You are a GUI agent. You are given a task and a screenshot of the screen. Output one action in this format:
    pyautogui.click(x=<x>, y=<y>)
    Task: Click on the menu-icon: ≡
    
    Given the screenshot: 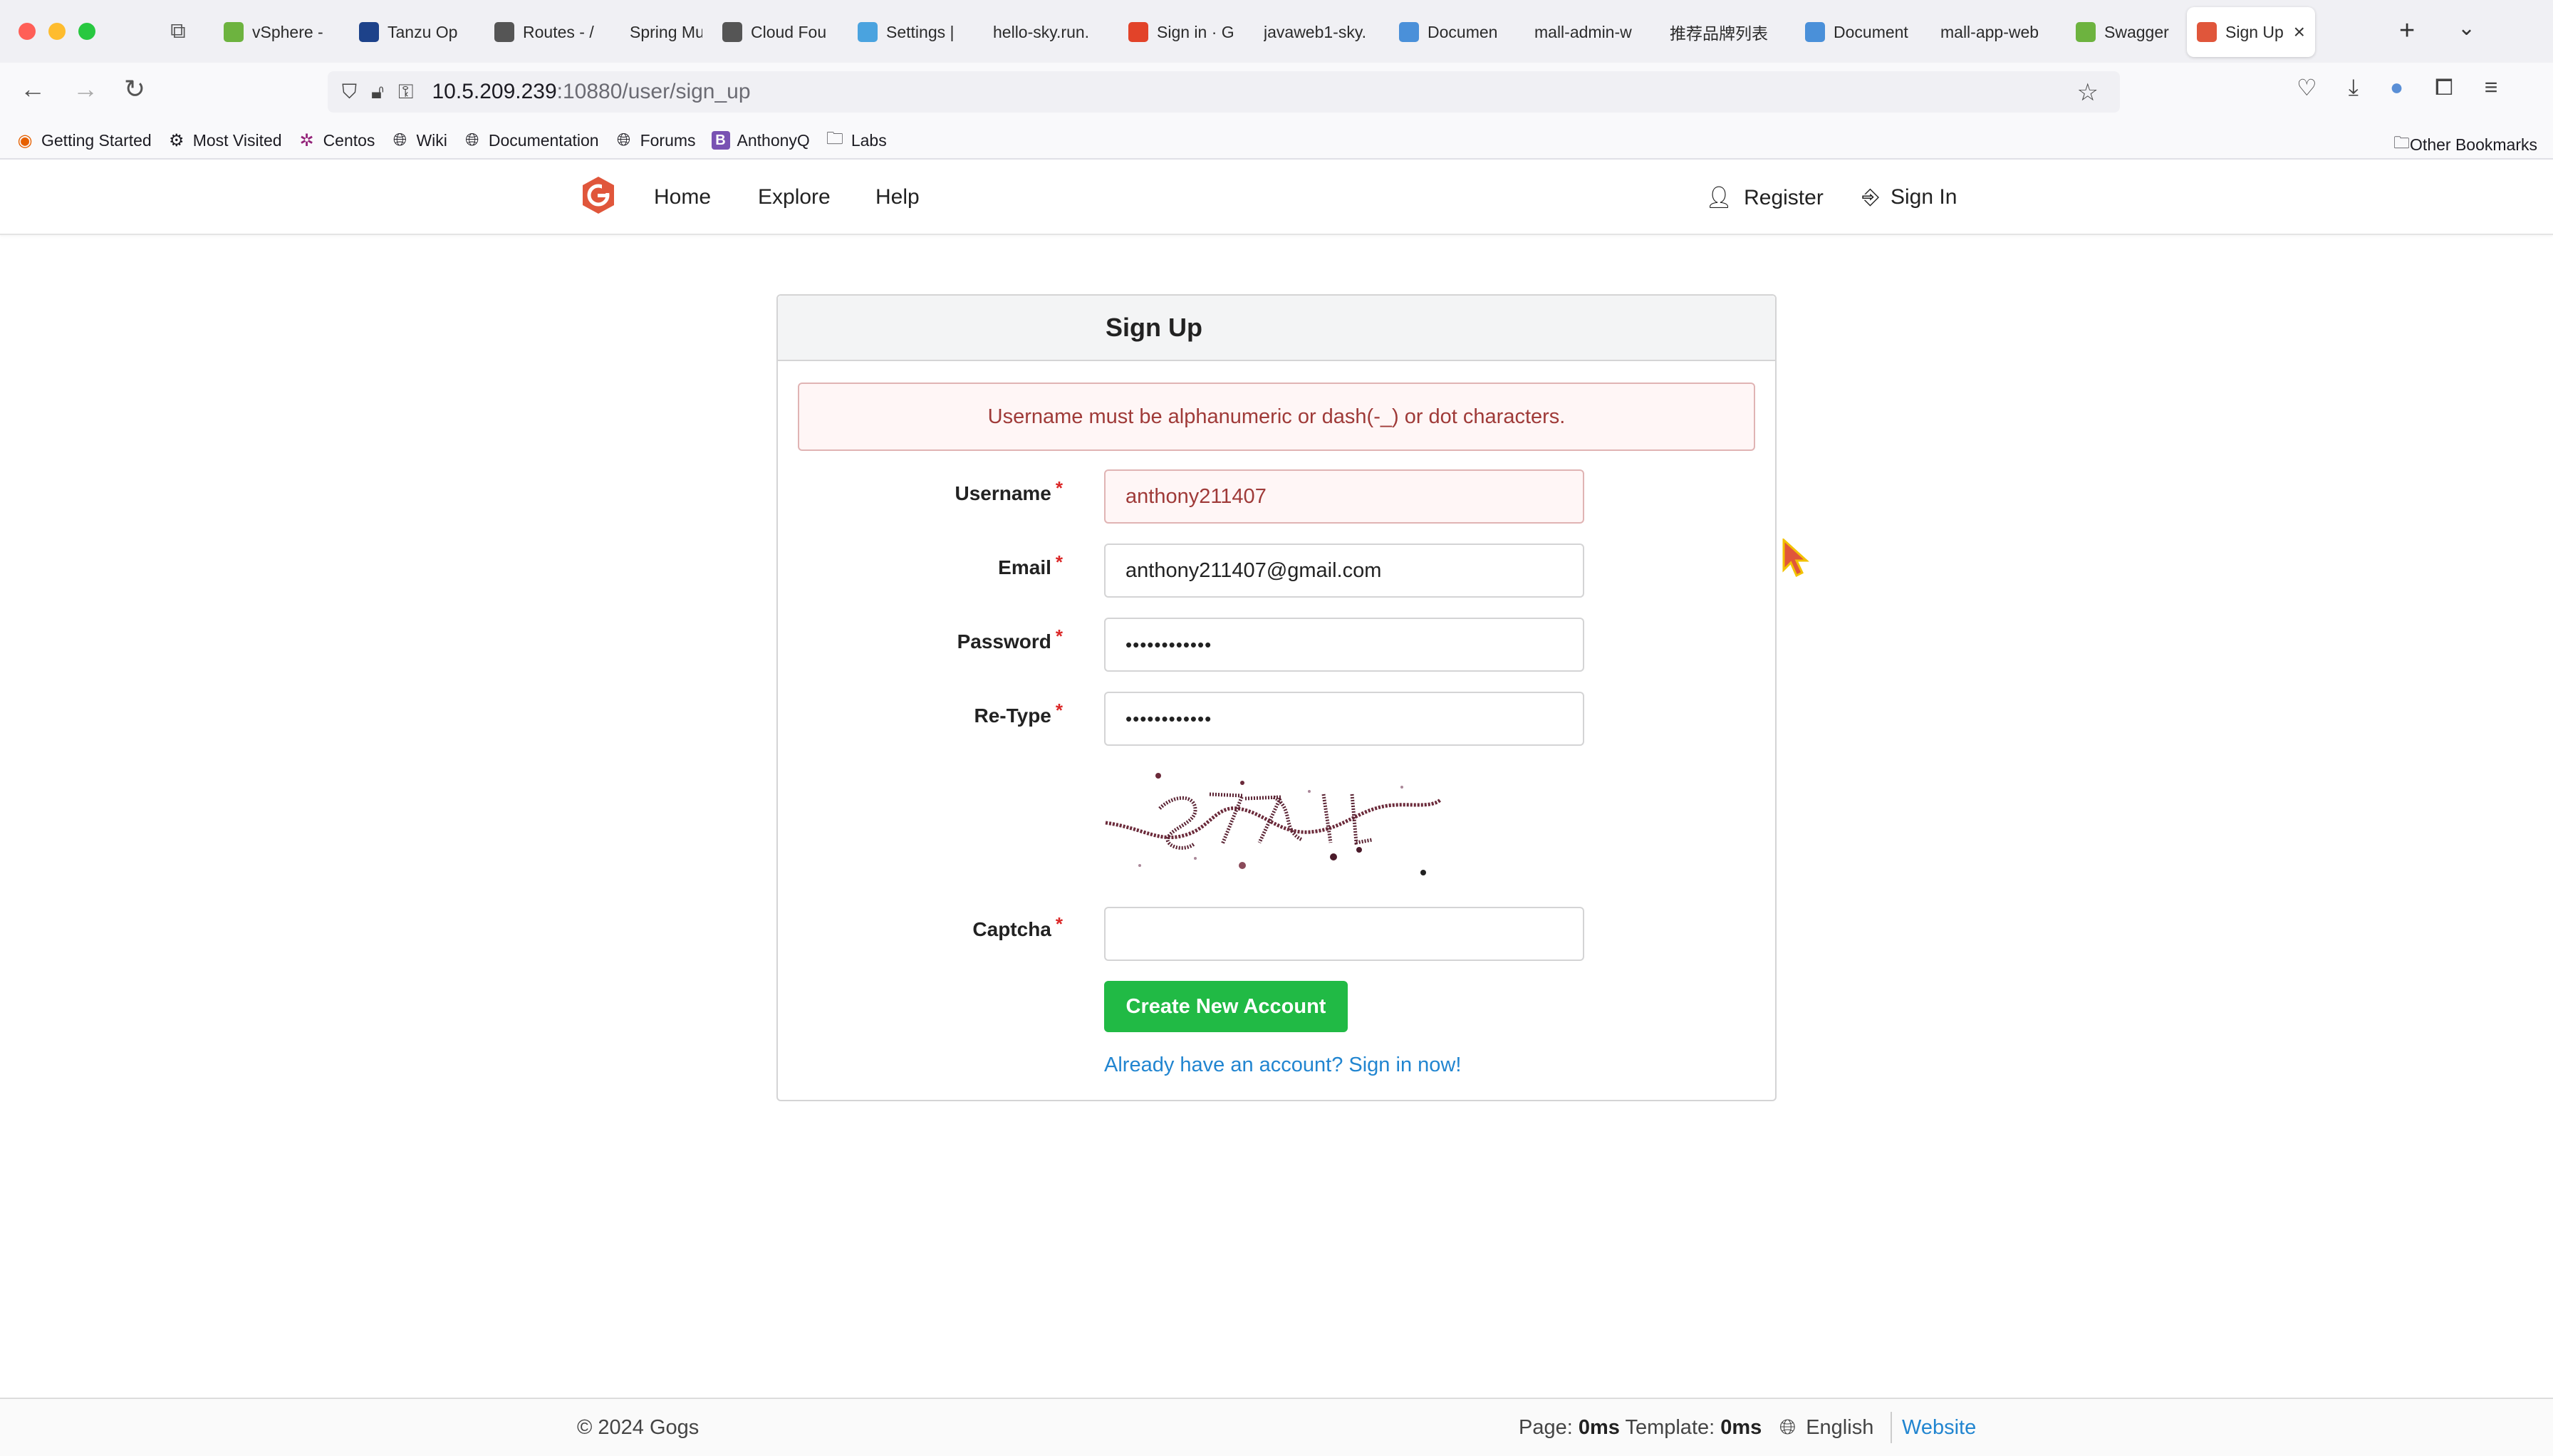 What is the action you would take?
    pyautogui.click(x=2492, y=87)
    